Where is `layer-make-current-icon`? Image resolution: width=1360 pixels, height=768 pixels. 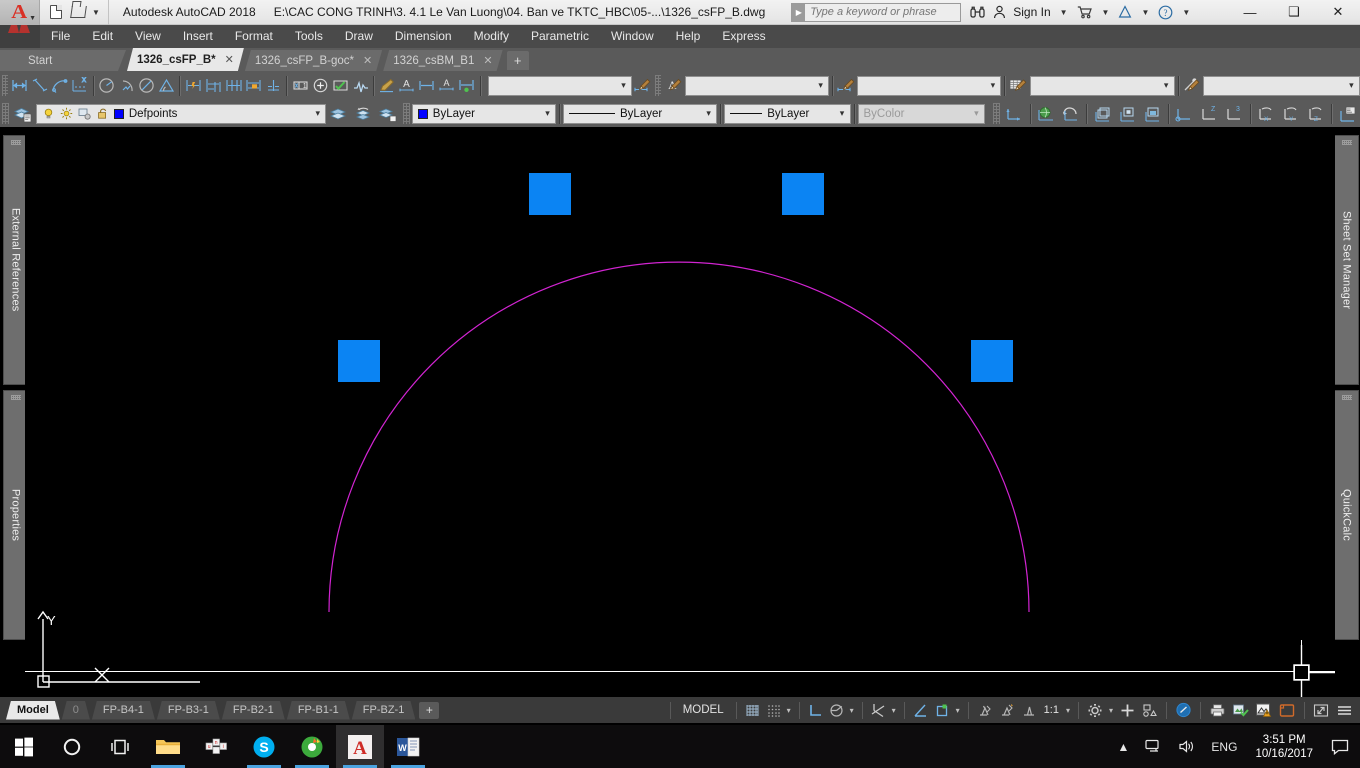
layer-make-current-icon is located at coordinates (338, 113).